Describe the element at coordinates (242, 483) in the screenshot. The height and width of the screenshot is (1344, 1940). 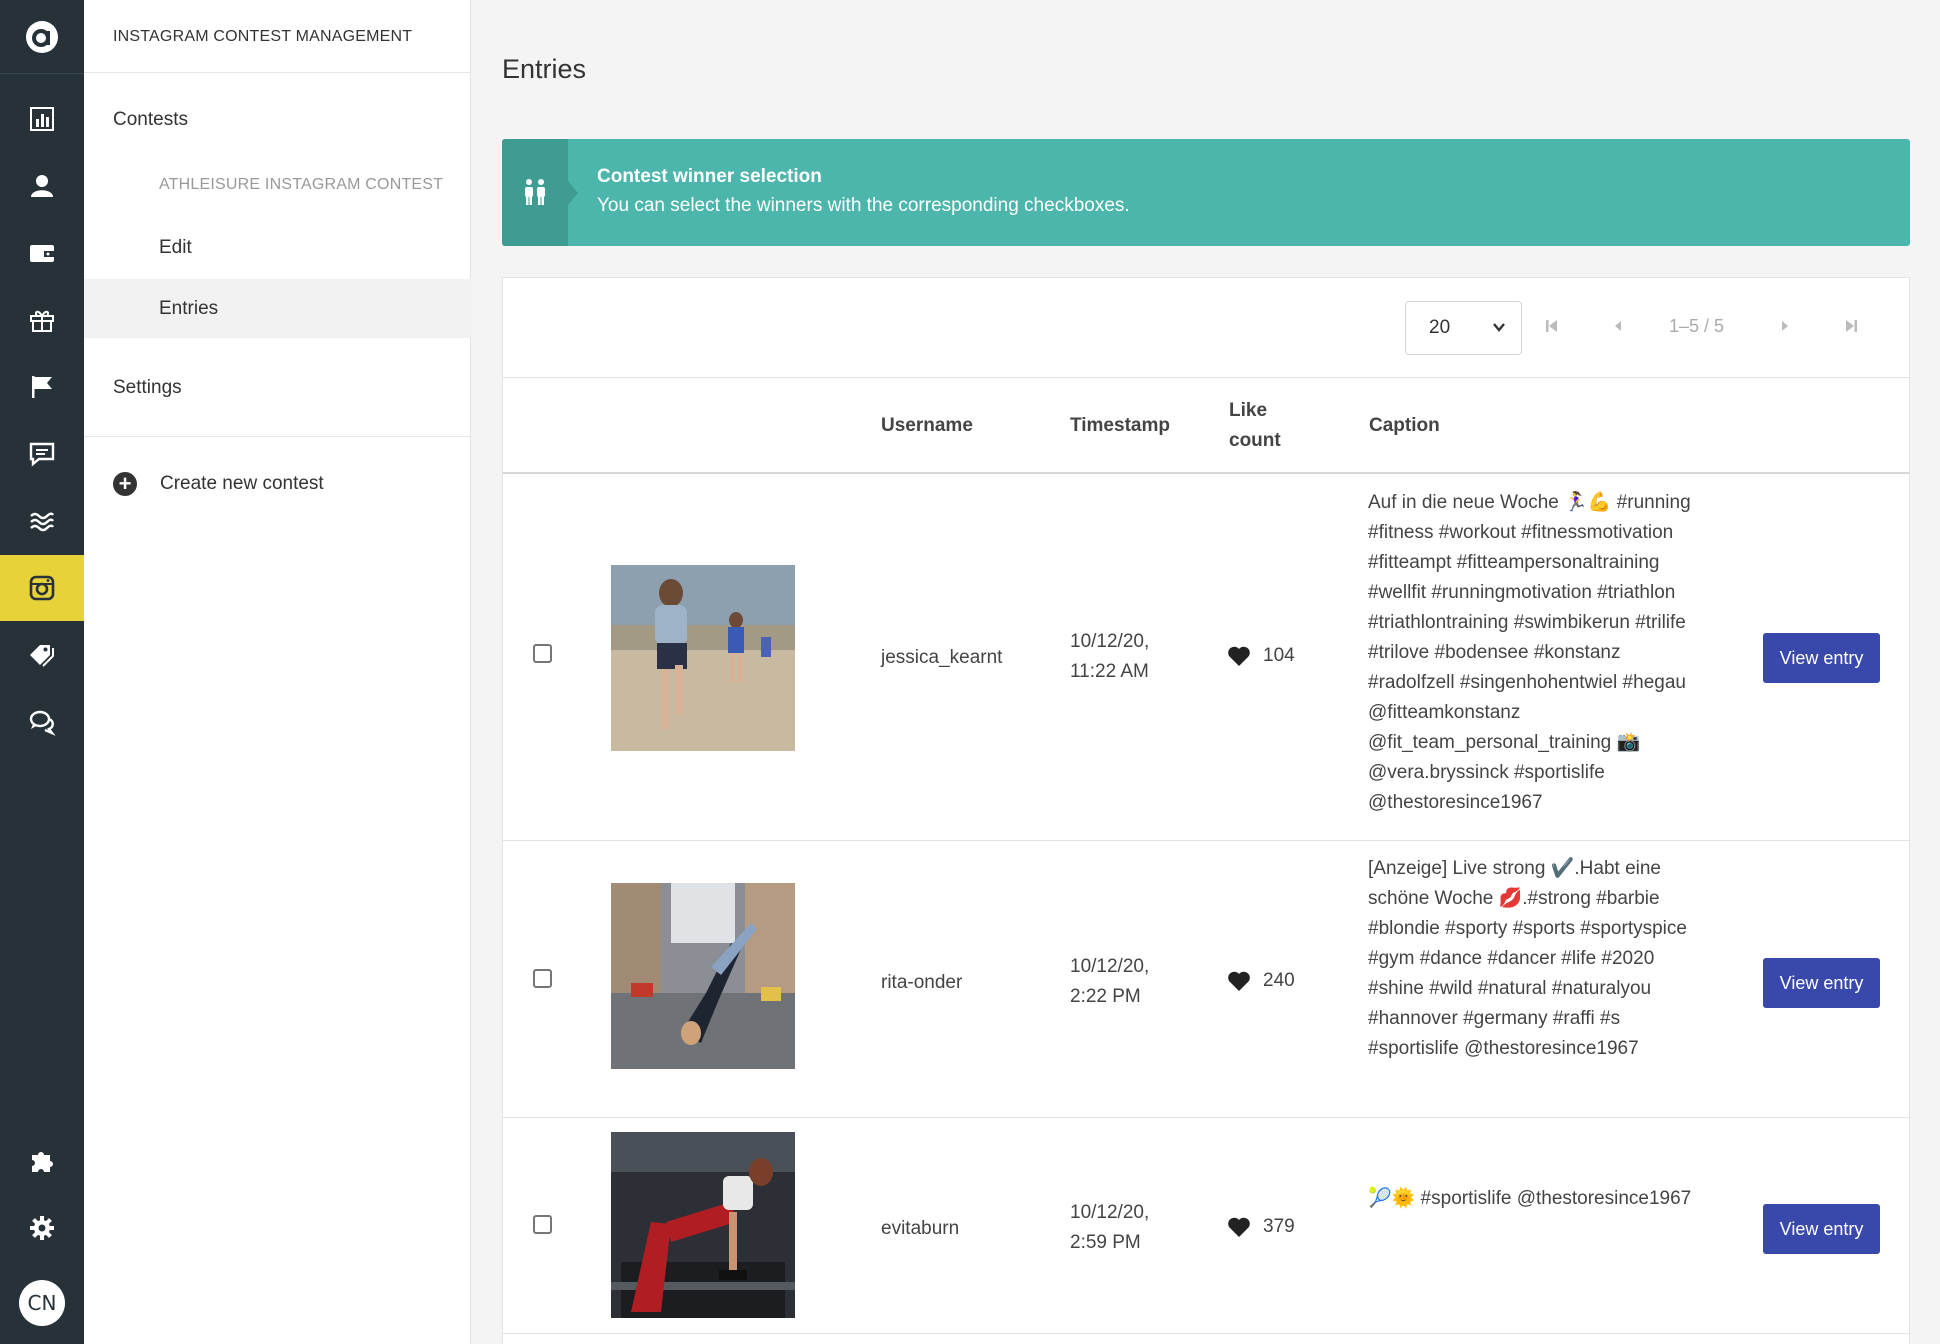
I see `create-contest-label: Create new contest` at that location.